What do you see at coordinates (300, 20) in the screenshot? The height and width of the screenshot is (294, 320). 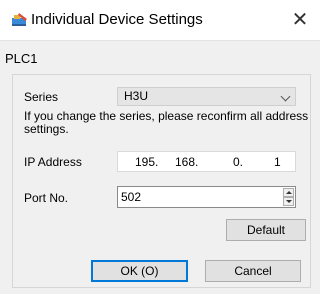 I see `close-icon: ✕` at bounding box center [300, 20].